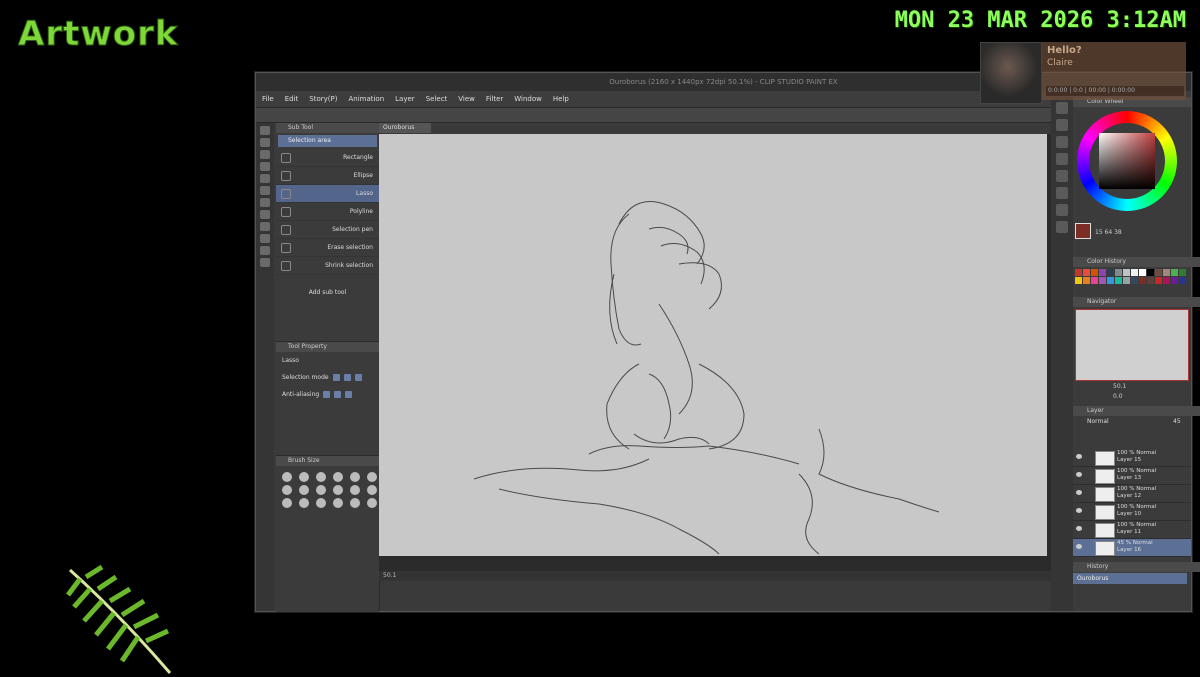  What do you see at coordinates (265, 250) in the screenshot?
I see `text-tool-icon` at bounding box center [265, 250].